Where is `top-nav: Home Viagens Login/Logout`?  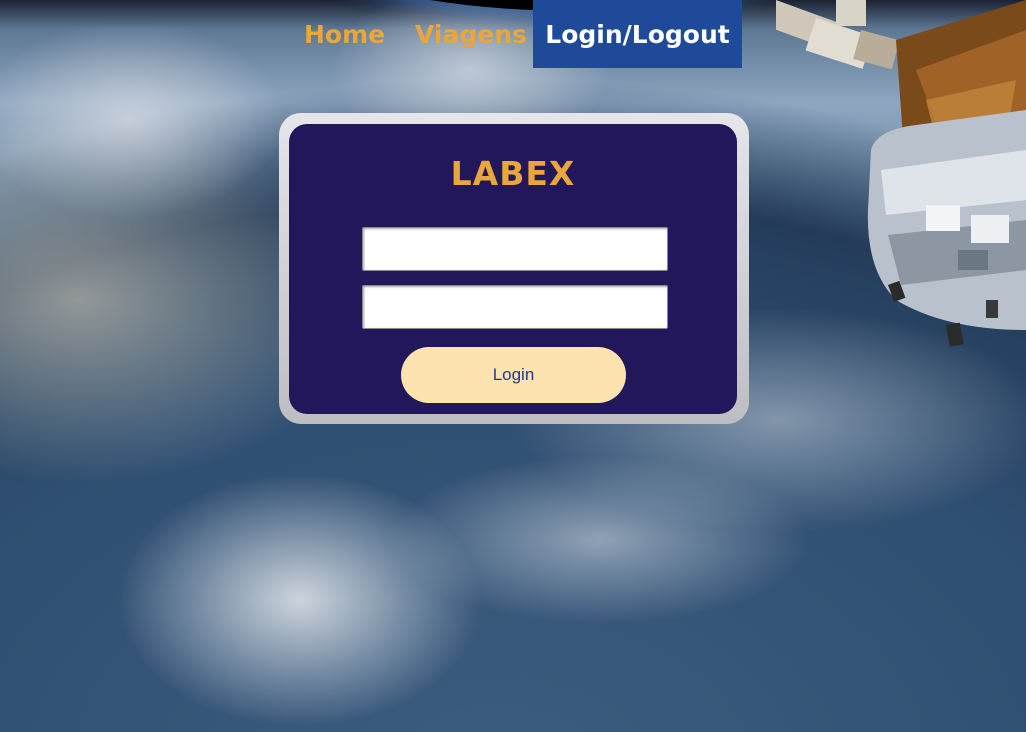
top-nav: Home Viagens Login/Logout is located at coordinates (513, 34).